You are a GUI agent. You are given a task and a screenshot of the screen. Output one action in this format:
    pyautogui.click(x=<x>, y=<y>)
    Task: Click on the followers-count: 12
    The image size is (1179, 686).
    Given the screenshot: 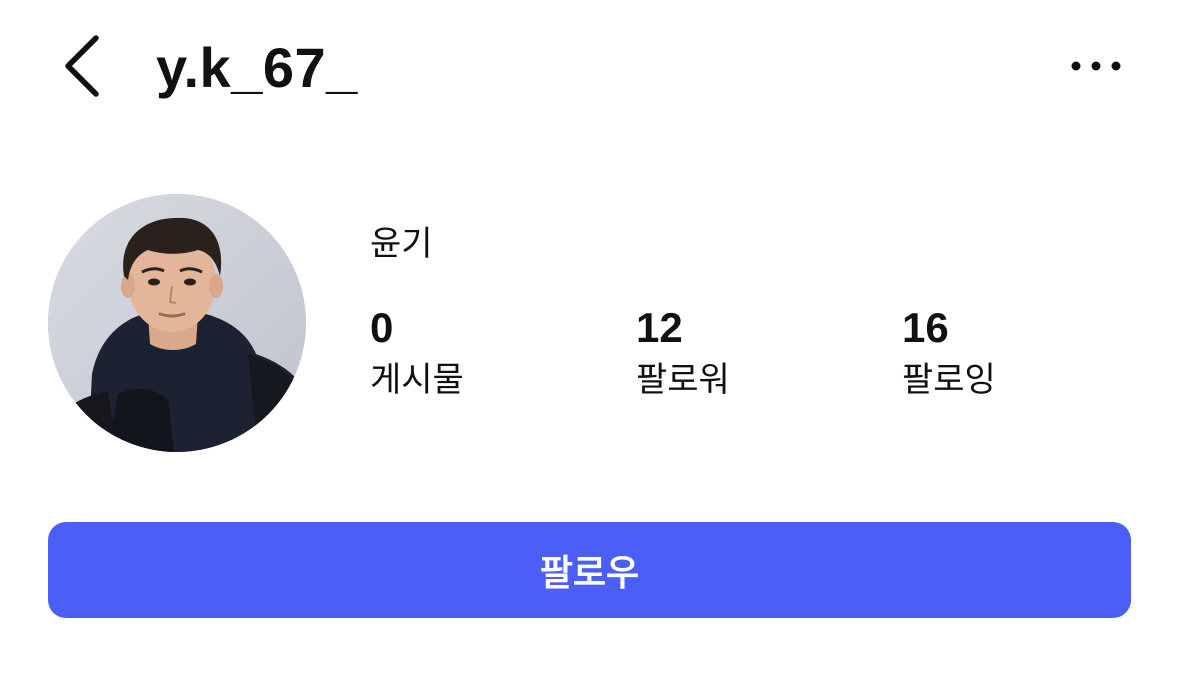 What is the action you would take?
    pyautogui.click(x=659, y=327)
    